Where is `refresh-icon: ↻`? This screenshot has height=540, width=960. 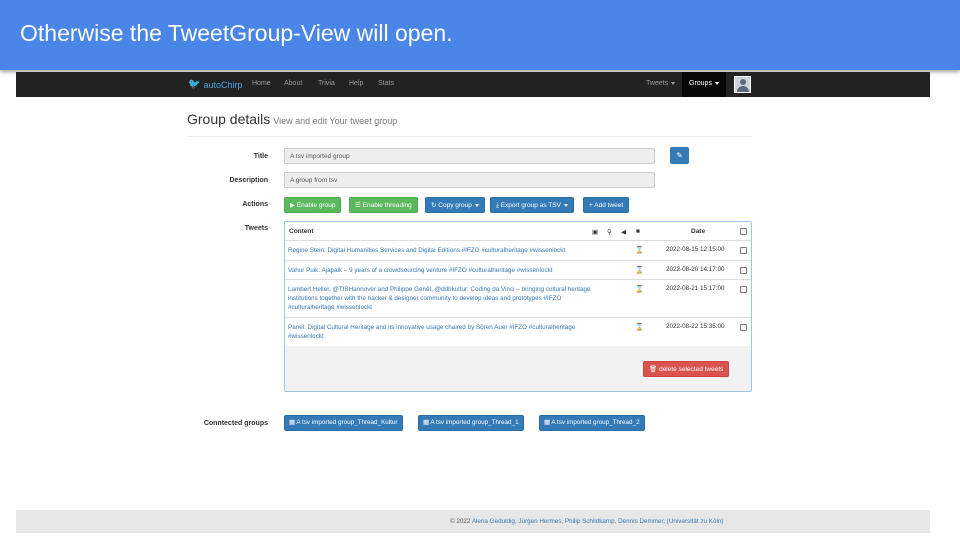 refresh-icon: ↻ is located at coordinates (434, 205).